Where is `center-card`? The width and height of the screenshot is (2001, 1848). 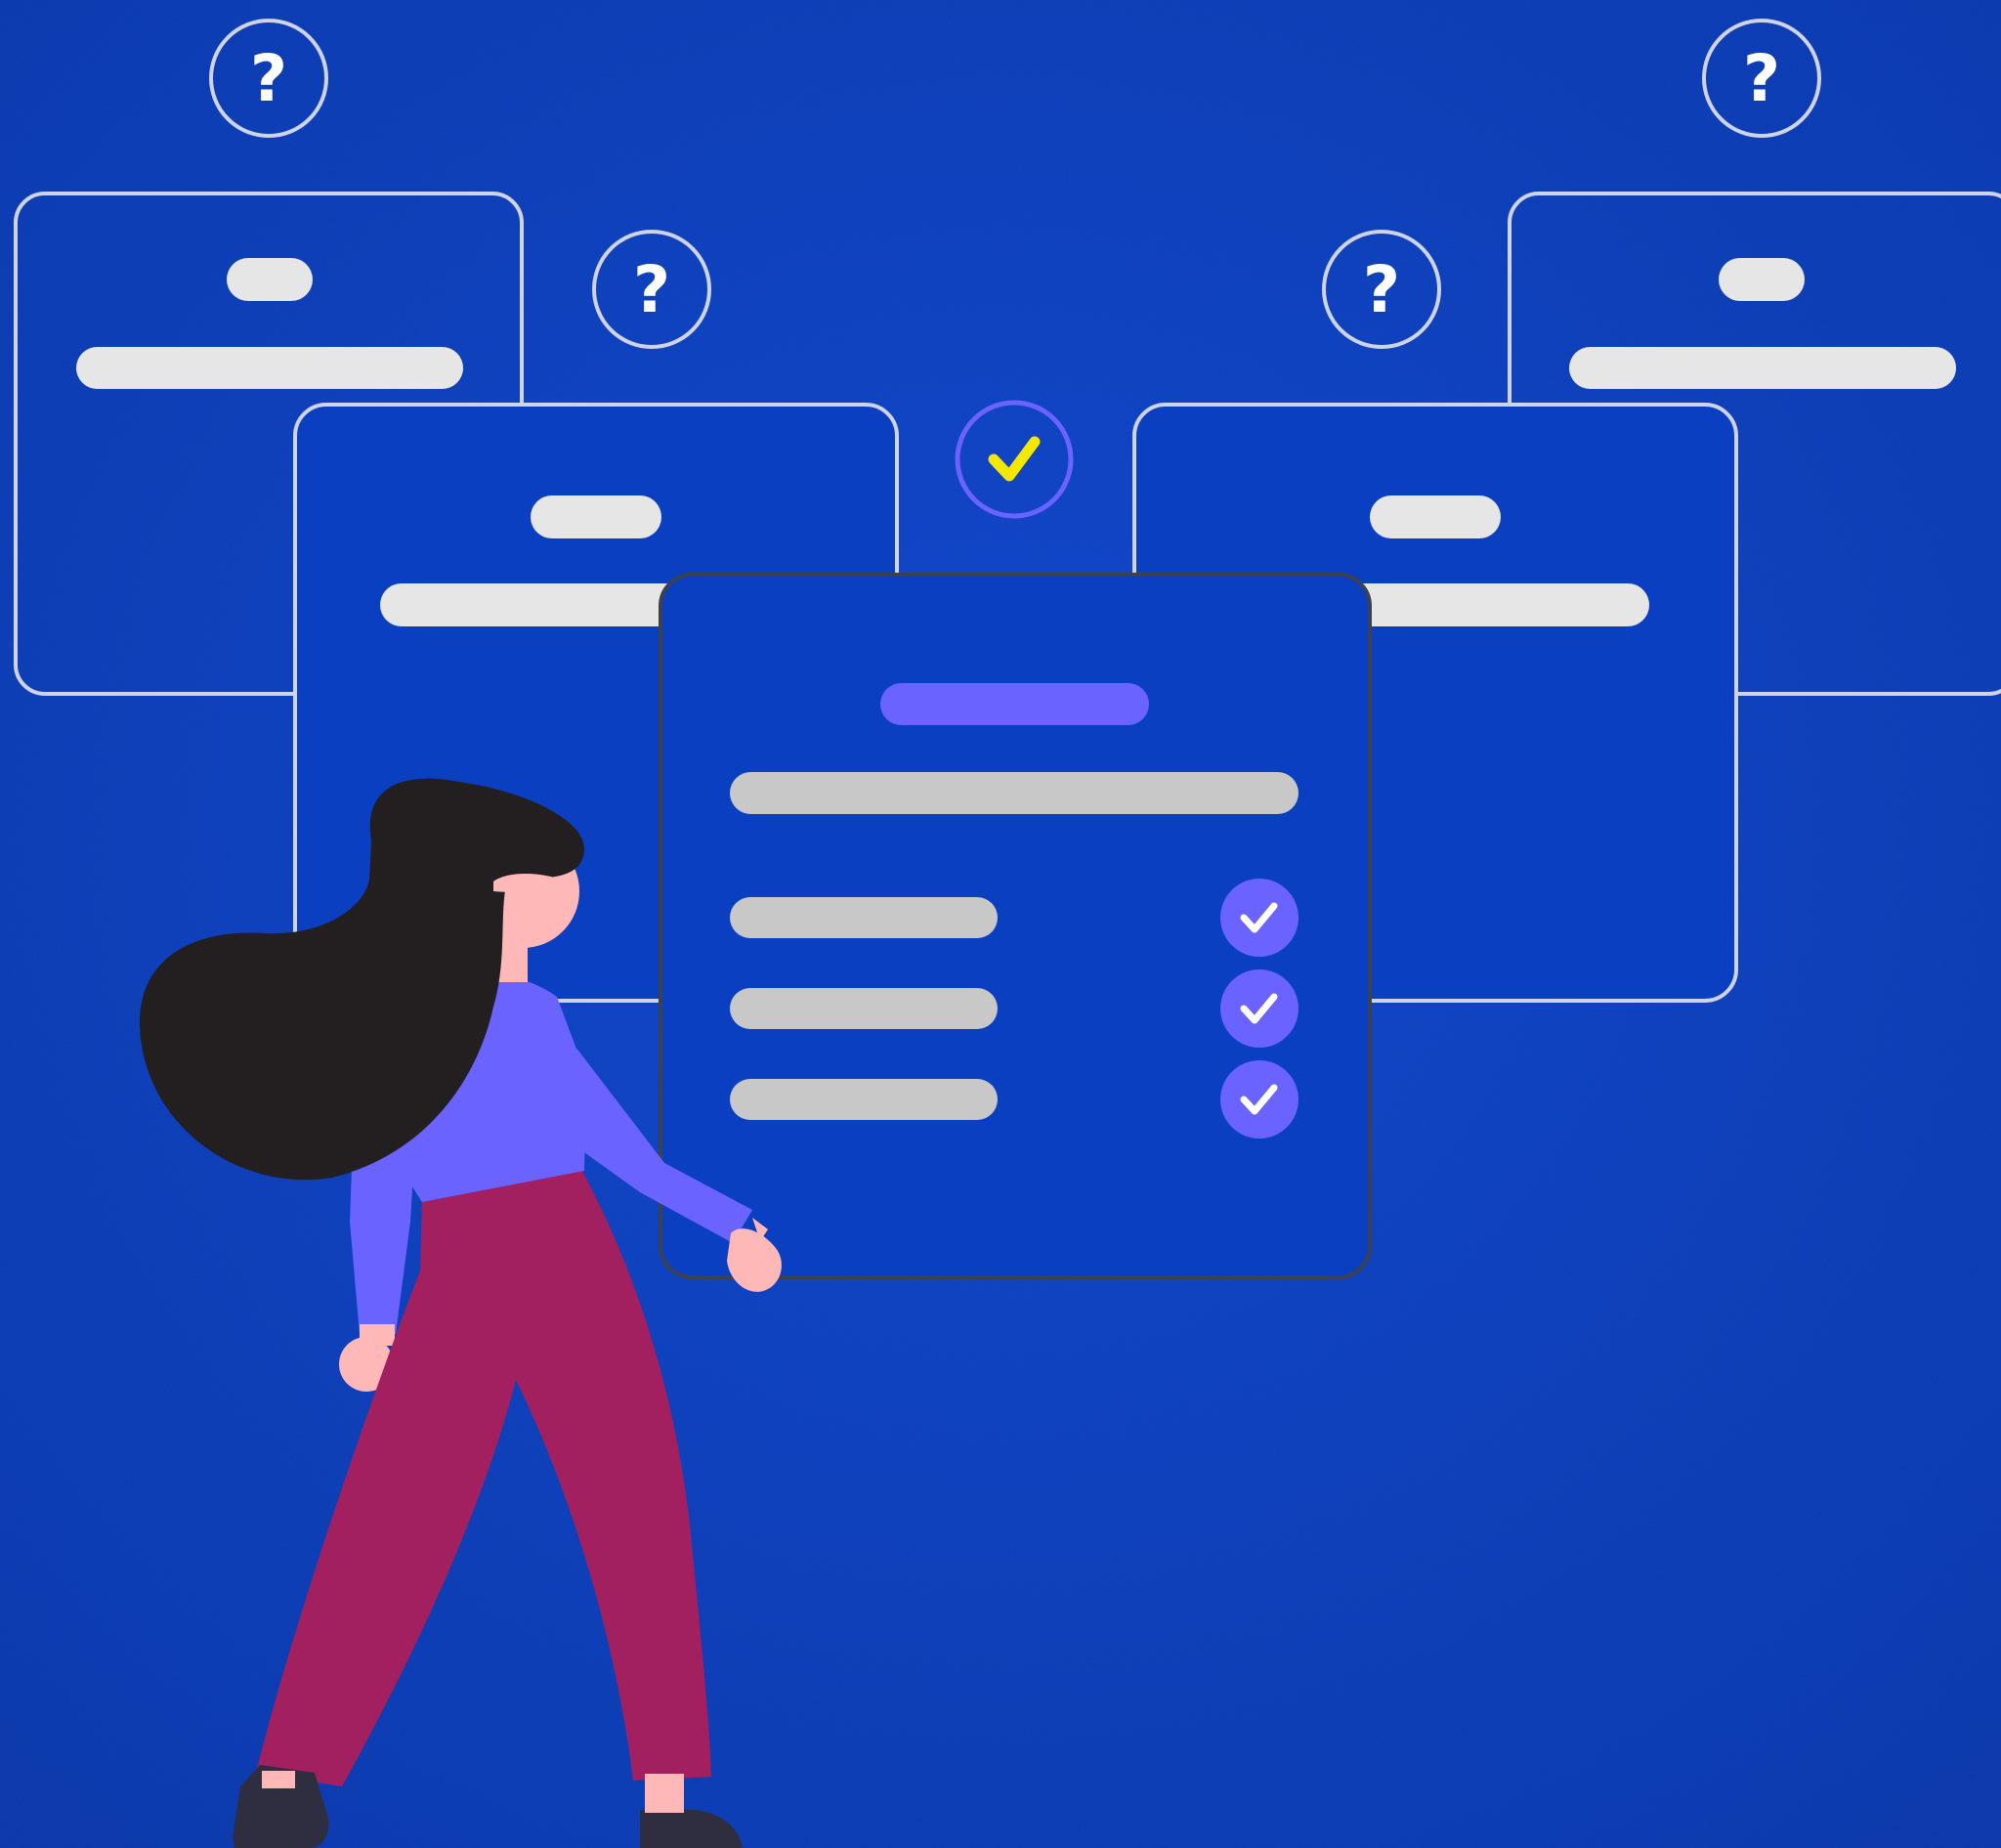
center-card is located at coordinates (1016, 926).